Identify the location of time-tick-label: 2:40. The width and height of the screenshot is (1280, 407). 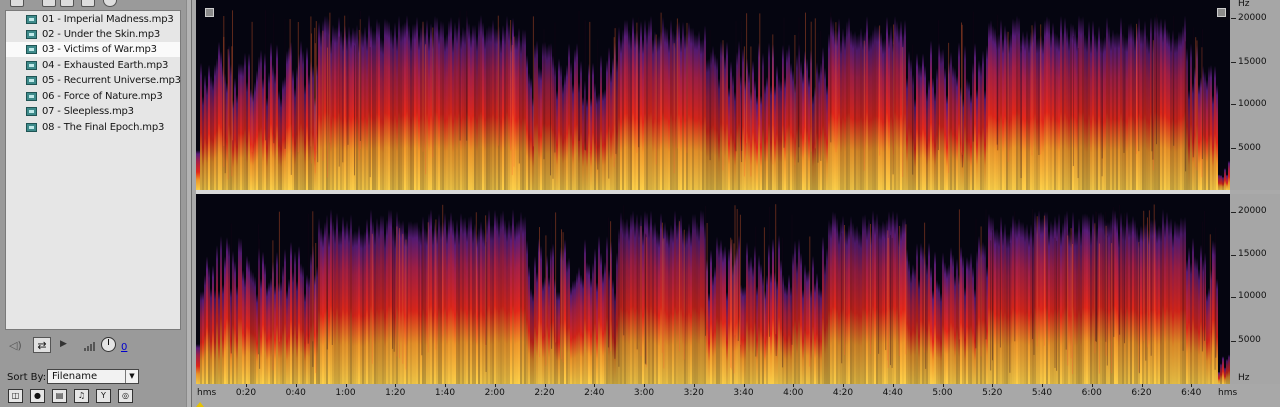
(594, 393).